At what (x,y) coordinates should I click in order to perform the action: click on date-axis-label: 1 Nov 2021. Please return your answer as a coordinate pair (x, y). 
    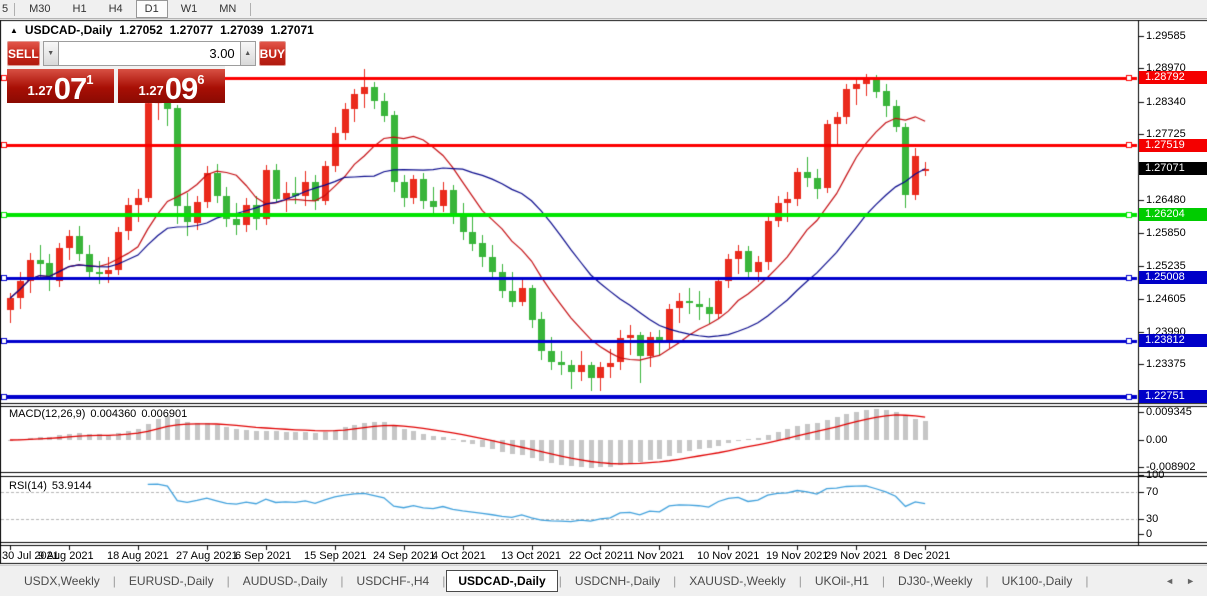
    Looking at the image, I should click on (656, 556).